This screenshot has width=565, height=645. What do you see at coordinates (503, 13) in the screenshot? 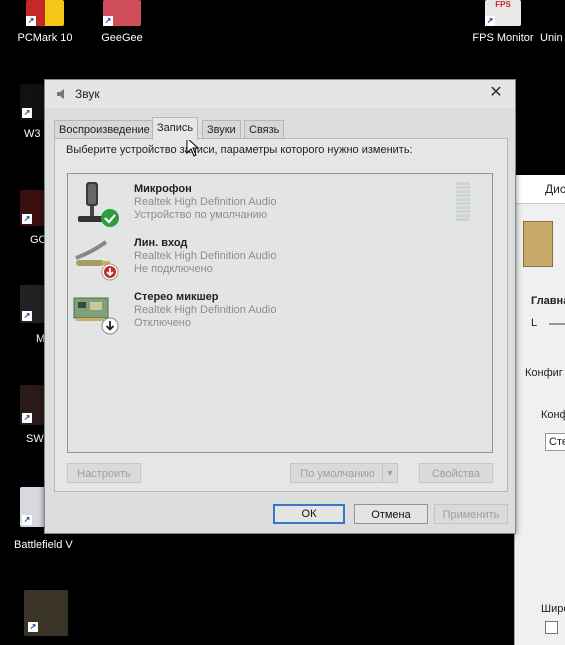
I see `fps-monitor-app-icon: FPS ↗` at bounding box center [503, 13].